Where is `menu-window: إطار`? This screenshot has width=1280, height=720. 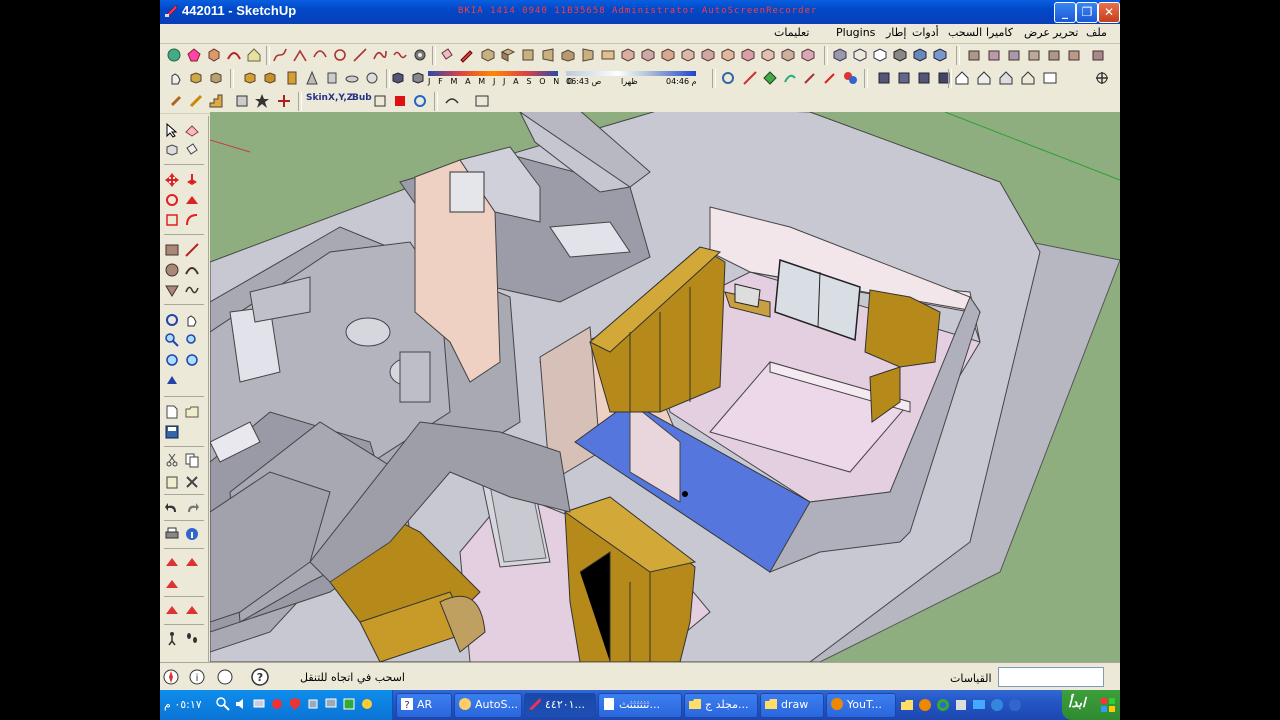 menu-window: إطار is located at coordinates (896, 32).